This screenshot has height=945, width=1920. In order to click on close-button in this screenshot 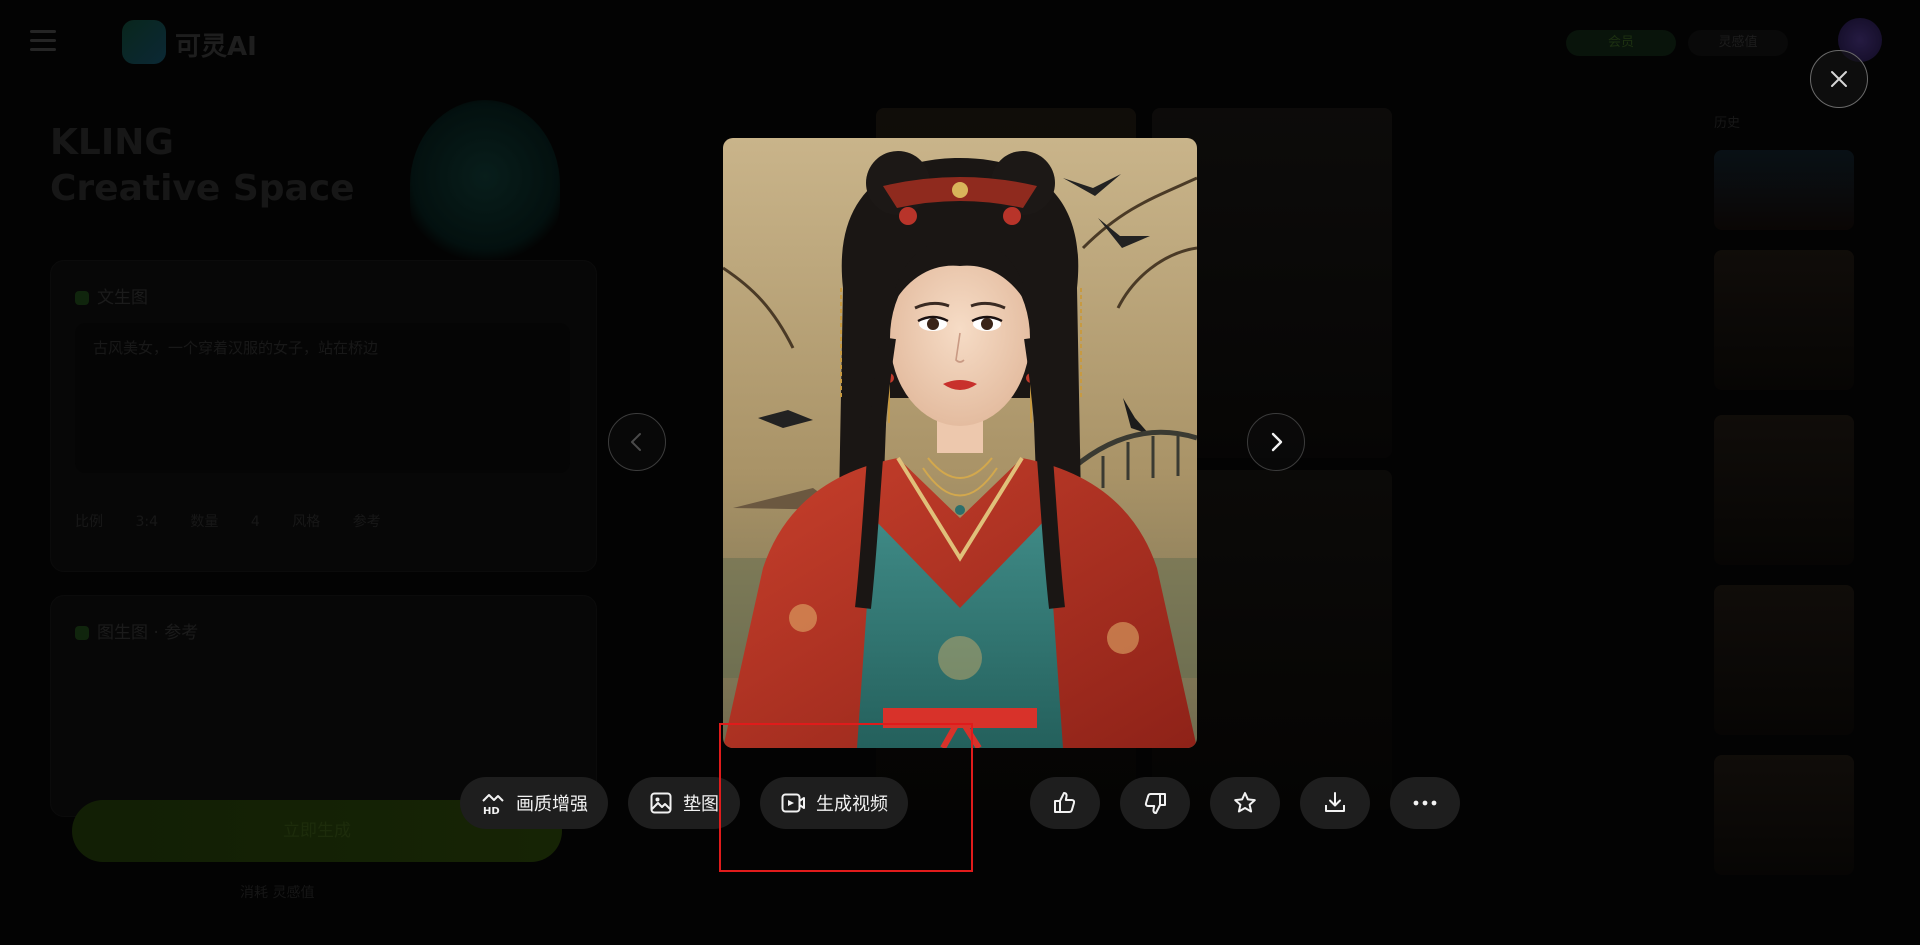, I will do `click(1839, 79)`.